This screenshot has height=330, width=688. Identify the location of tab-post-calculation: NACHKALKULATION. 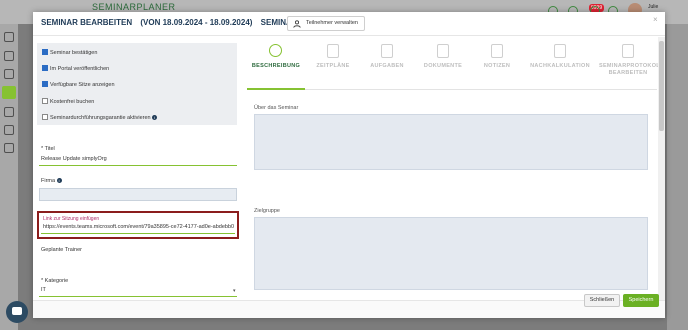
(560, 64).